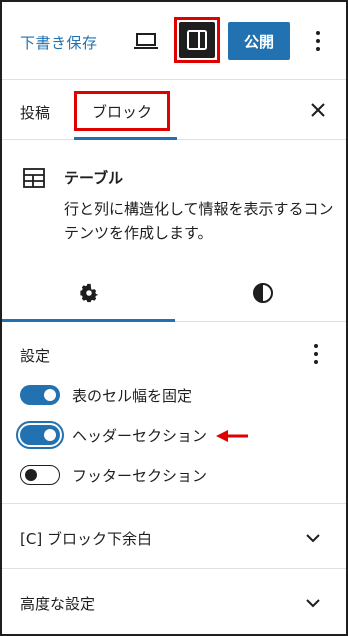  I want to click on focus-ring, so click(40, 435).